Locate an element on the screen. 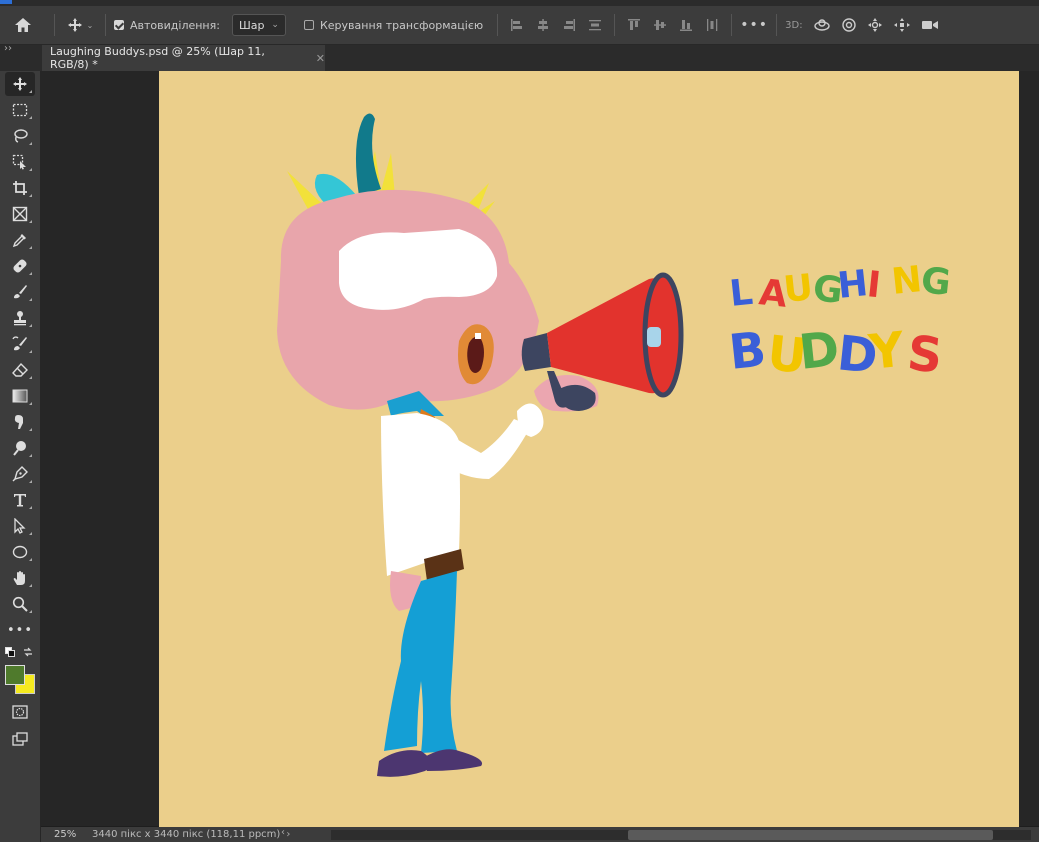 This screenshot has width=1039, height=842. camera-3d-icon is located at coordinates (930, 25).